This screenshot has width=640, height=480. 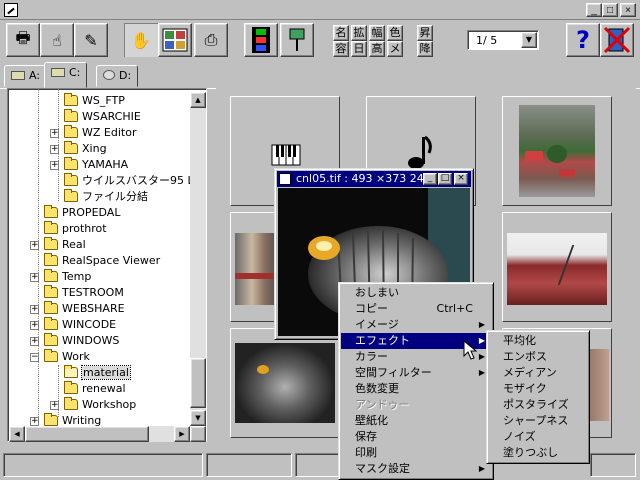 I want to click on tree-vertical-scrollbar: ▲ ▼, so click(x=198, y=259).